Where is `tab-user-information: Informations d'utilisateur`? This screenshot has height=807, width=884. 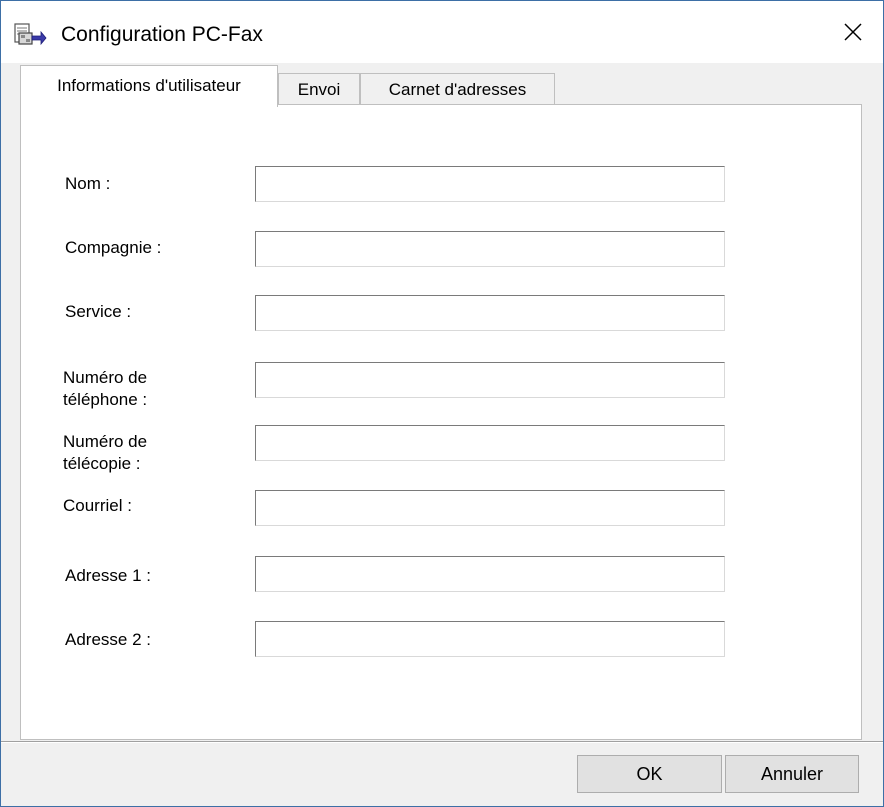
tab-user-information: Informations d'utilisateur is located at coordinates (149, 86).